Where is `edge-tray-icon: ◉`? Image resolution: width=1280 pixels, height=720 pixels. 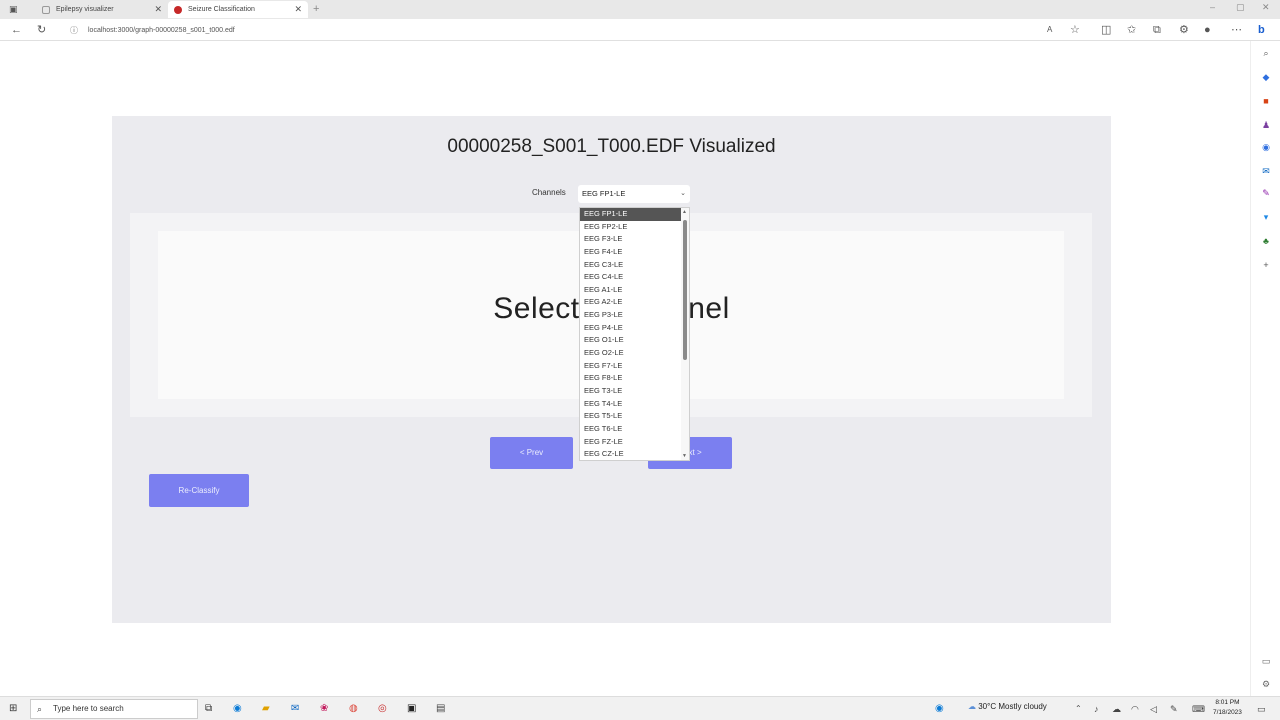
edge-tray-icon: ◉ is located at coordinates (939, 709).